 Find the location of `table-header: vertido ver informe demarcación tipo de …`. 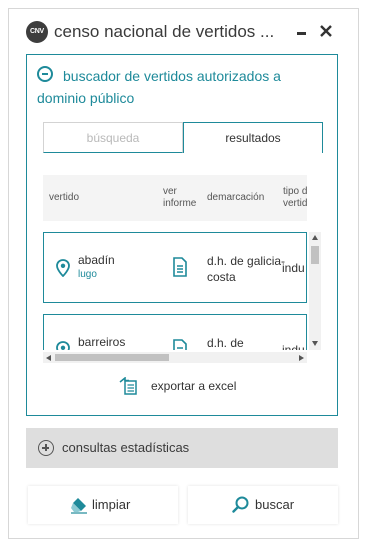

table-header: vertido ver informe demarcación tipo de … is located at coordinates (175, 198).